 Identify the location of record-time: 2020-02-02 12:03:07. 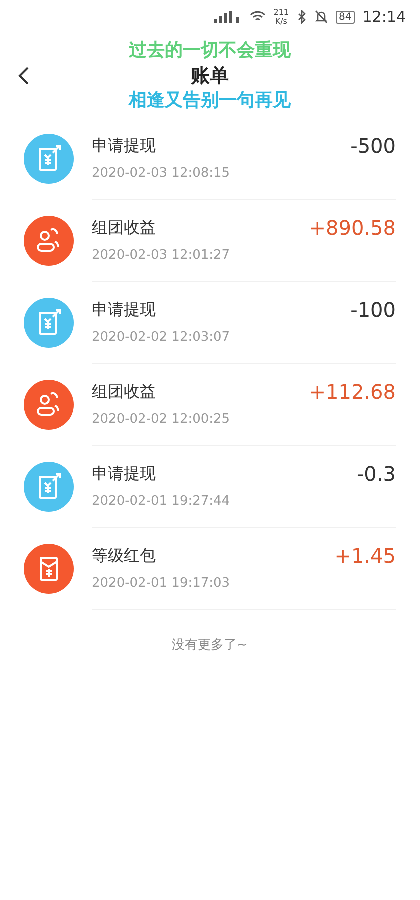
(161, 337).